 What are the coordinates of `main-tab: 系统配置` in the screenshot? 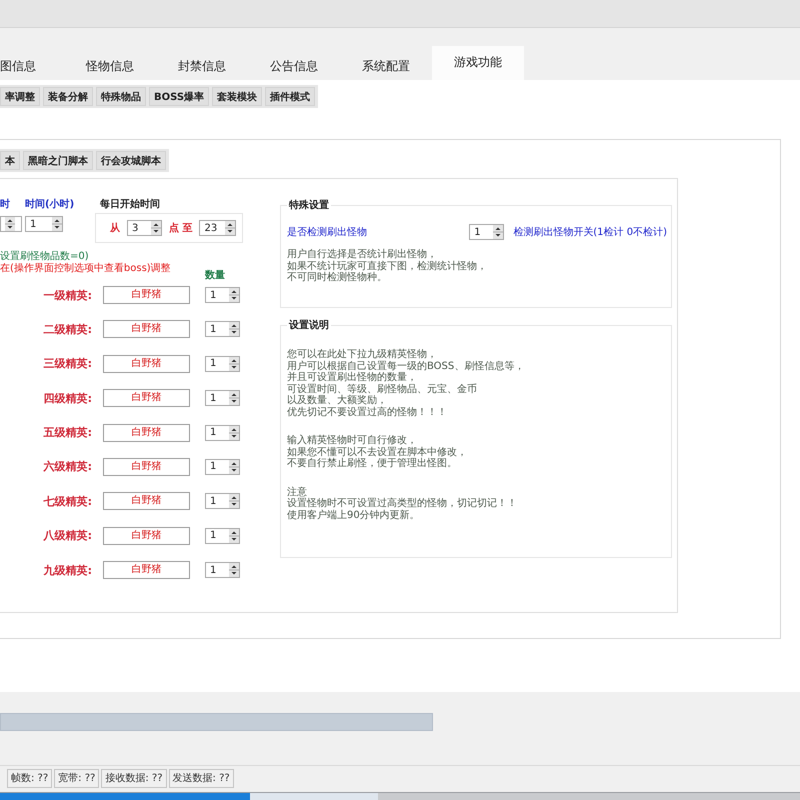 It's located at (386, 65).